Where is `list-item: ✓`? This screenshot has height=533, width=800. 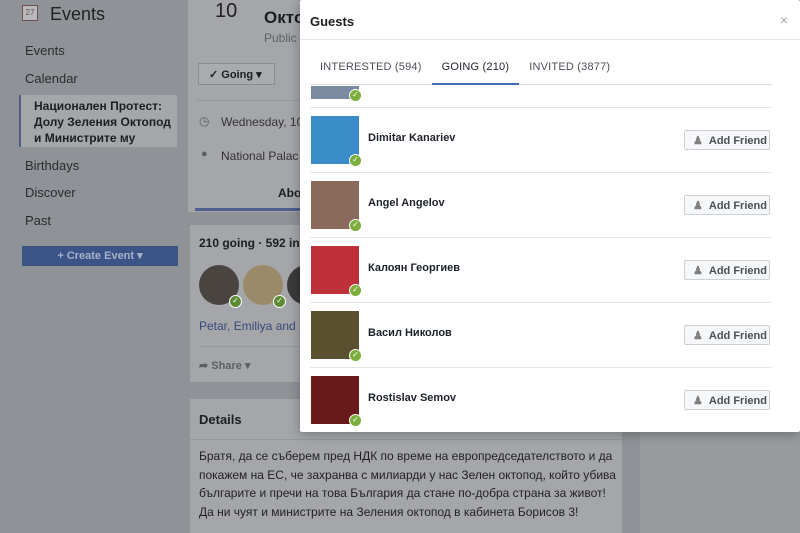
list-item: ✓ is located at coordinates (541, 97).